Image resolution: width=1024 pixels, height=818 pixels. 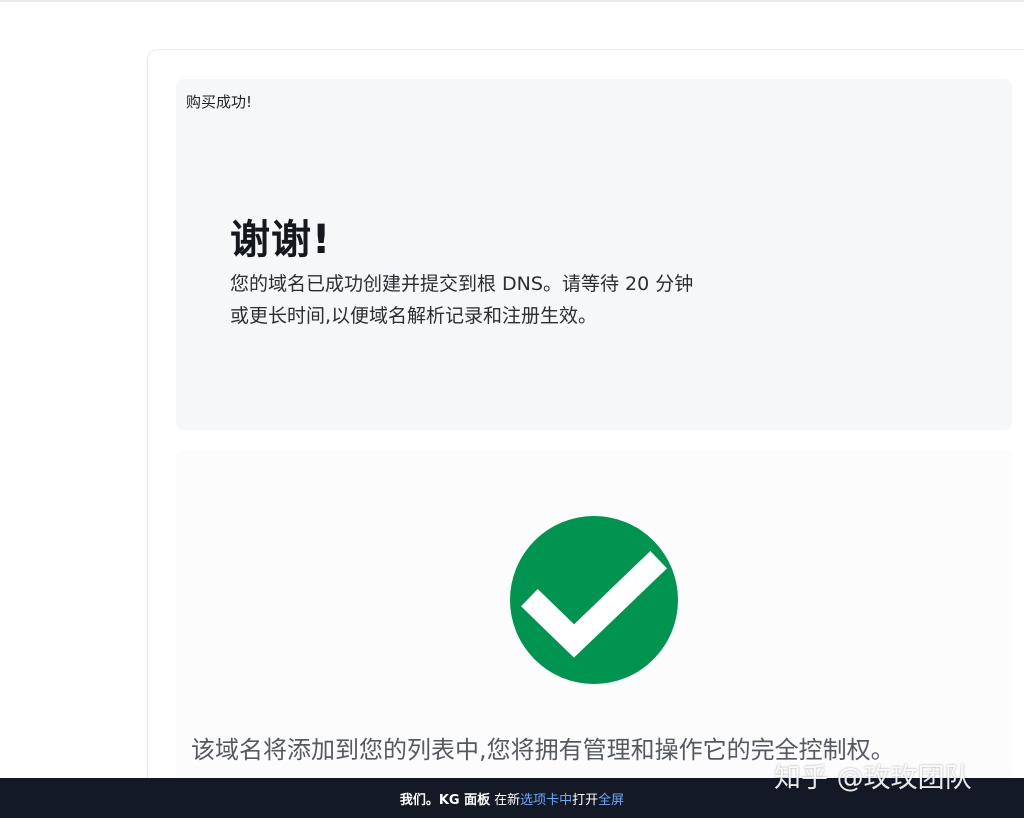 What do you see at coordinates (507, 800) in the screenshot?
I see `open-in-new-text: 在新` at bounding box center [507, 800].